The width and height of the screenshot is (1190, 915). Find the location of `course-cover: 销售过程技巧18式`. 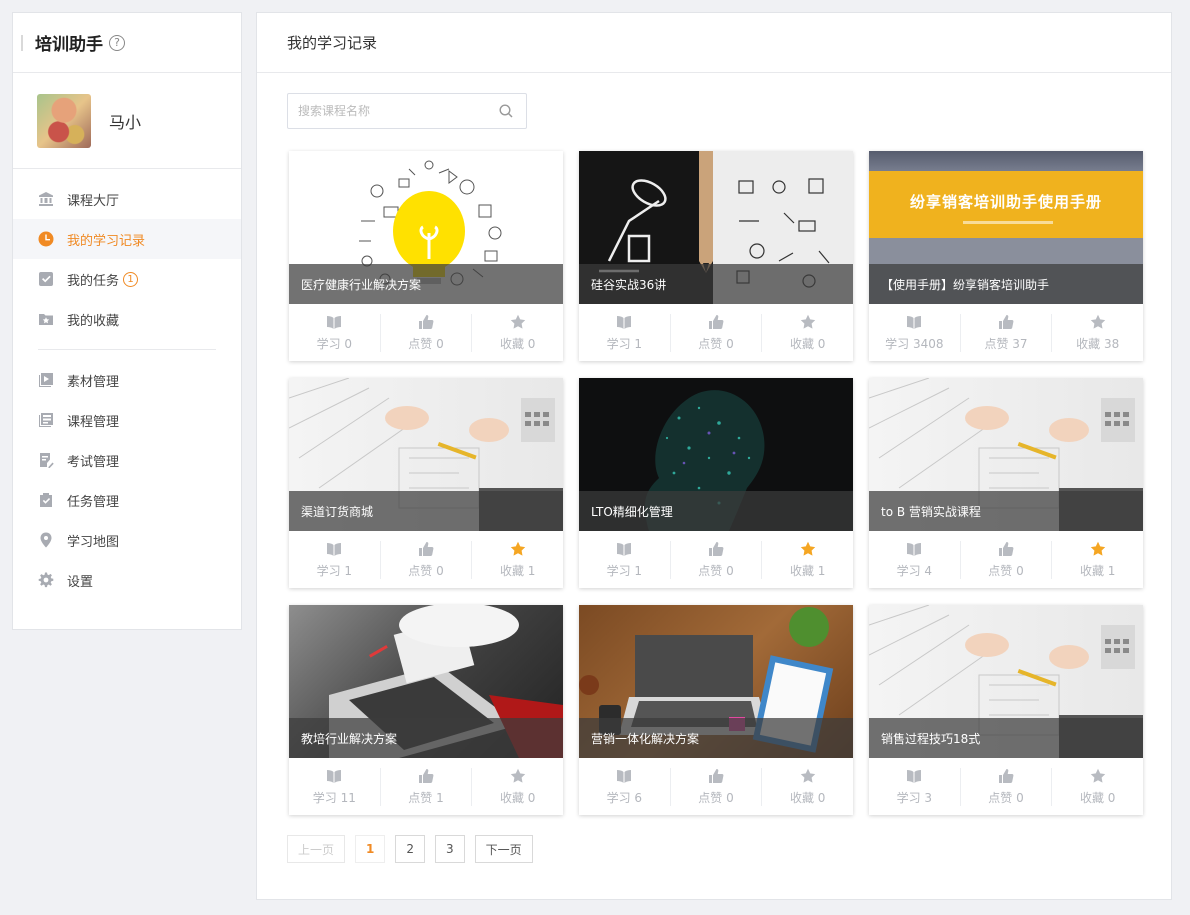

course-cover: 销售过程技巧18式 is located at coordinates (1006, 681).